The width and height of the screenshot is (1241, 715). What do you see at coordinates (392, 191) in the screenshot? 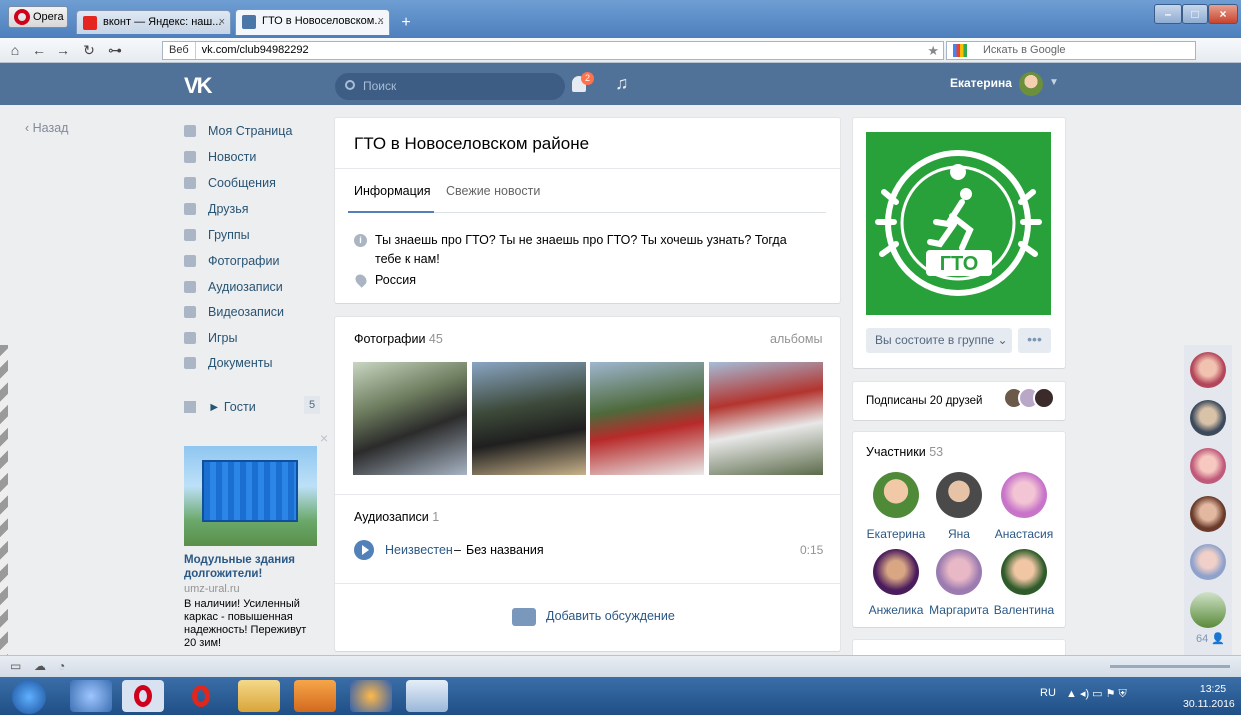
I see `tab-information: Информация` at bounding box center [392, 191].